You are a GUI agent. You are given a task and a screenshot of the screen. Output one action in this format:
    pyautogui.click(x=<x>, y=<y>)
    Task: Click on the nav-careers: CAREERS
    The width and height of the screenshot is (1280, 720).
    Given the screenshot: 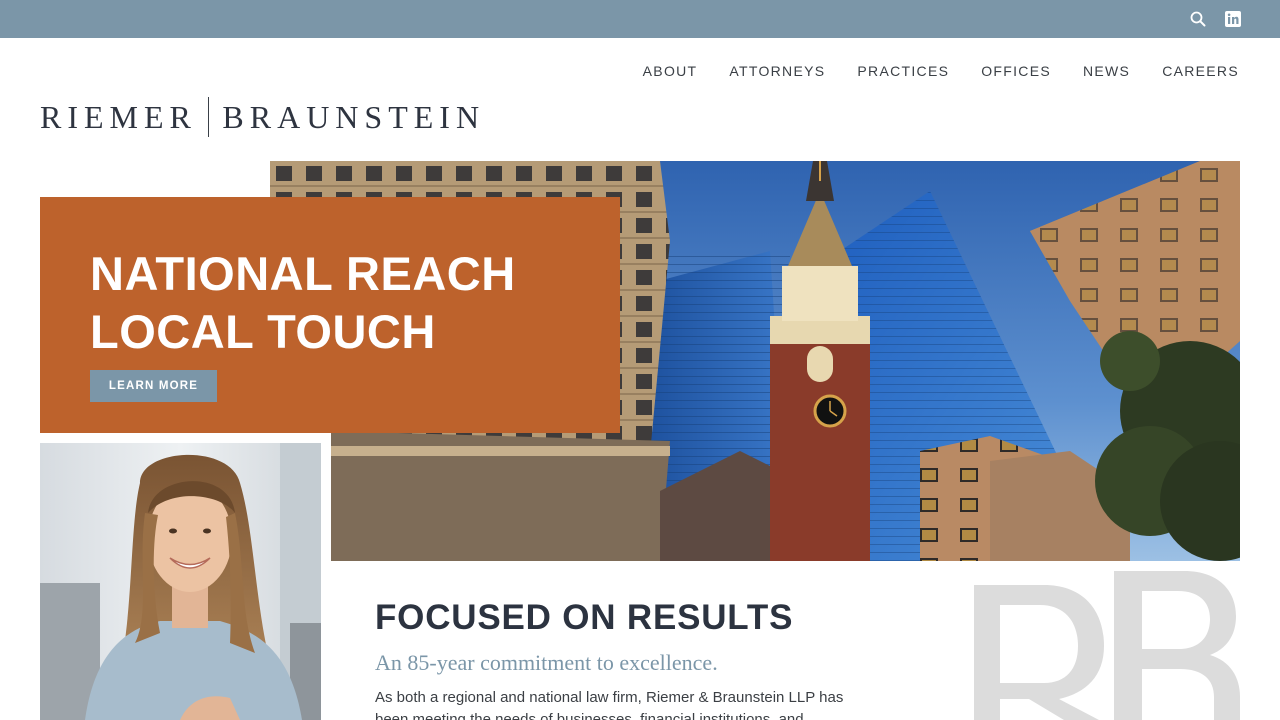 What is the action you would take?
    pyautogui.click(x=1200, y=71)
    